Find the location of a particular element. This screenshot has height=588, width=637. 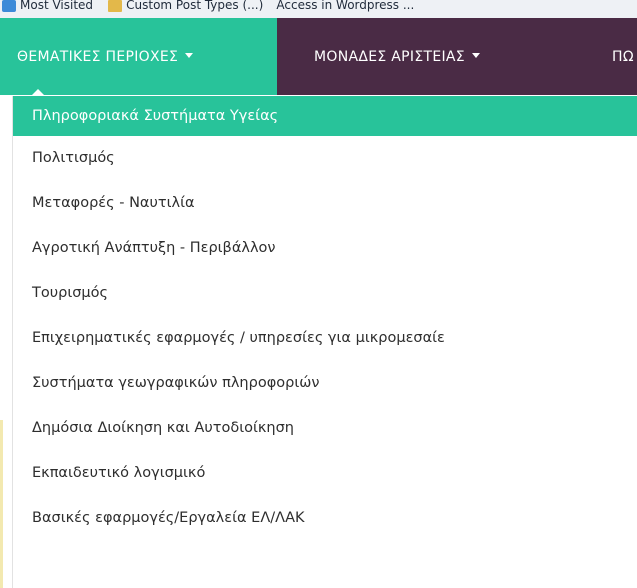

menu-item-culture: Πολιτισμός is located at coordinates (325, 158).